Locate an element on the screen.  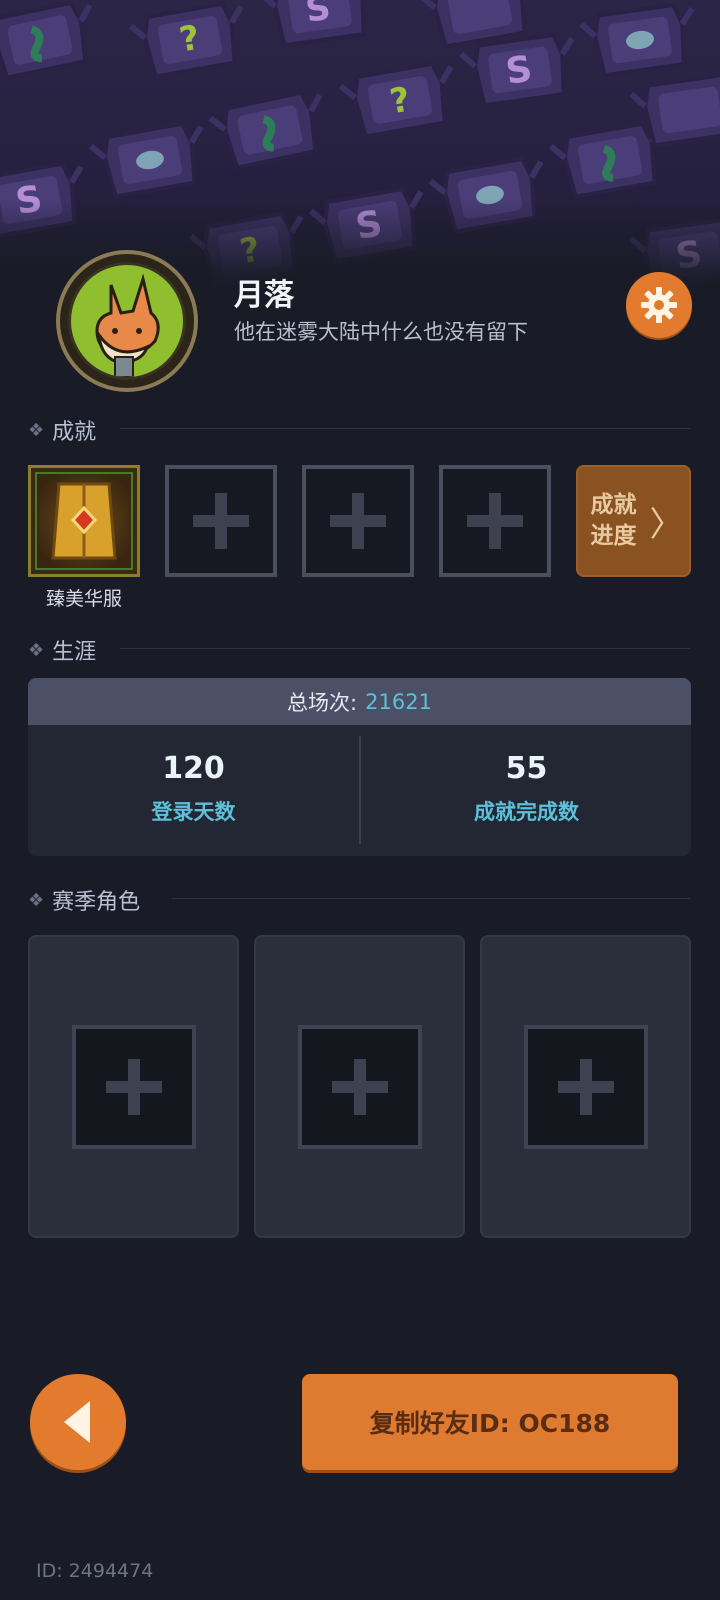
stat-value: 120 is located at coordinates (193, 768).